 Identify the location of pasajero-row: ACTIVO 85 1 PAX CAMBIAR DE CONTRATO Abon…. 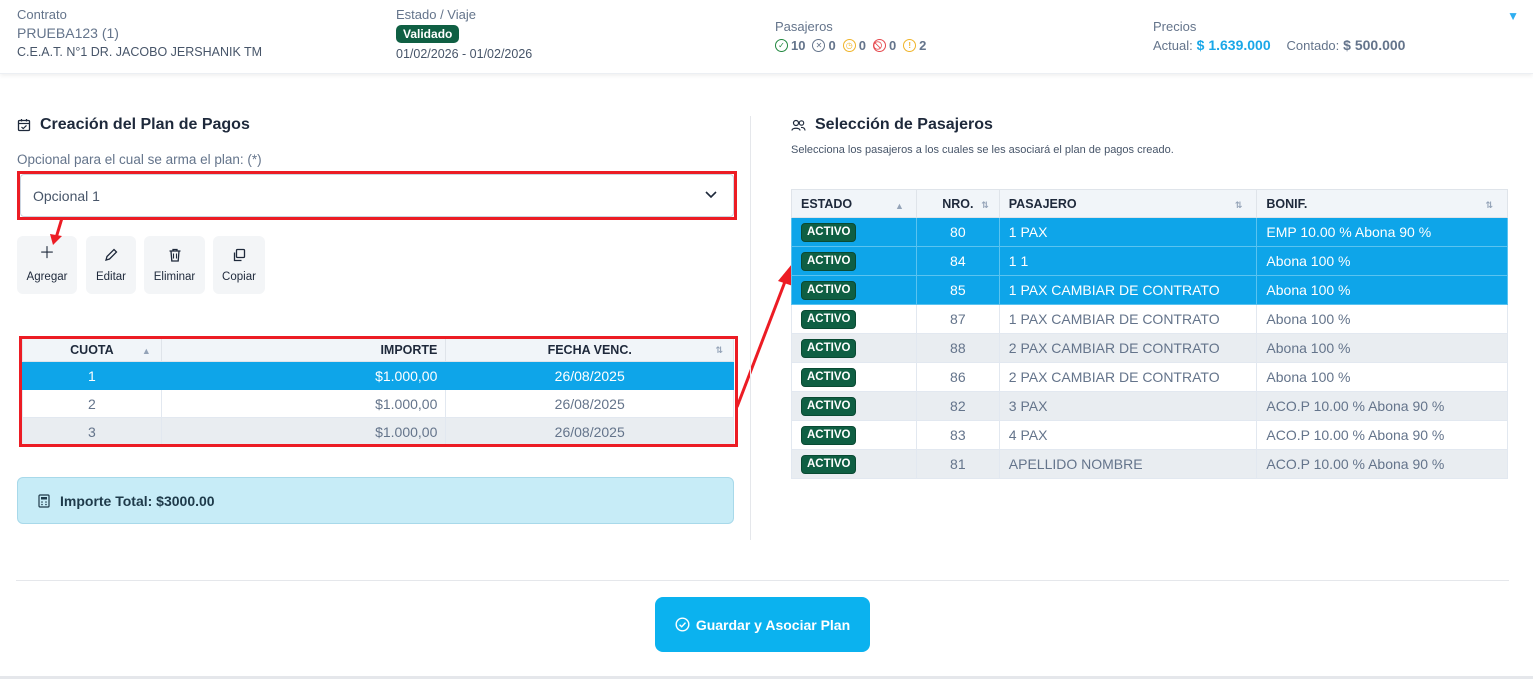
(1149, 290).